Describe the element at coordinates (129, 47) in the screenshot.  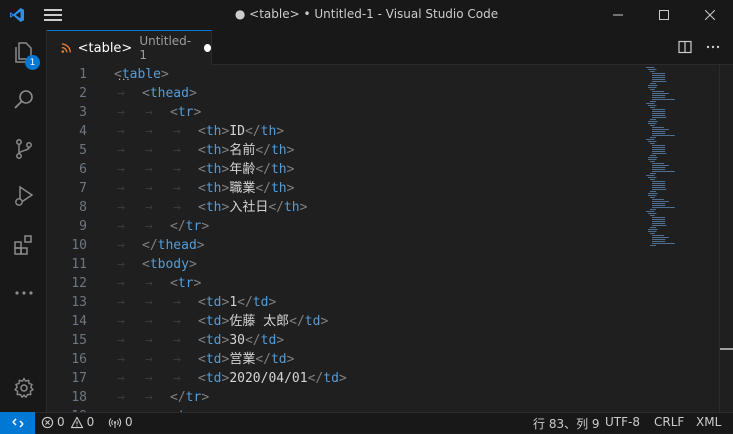
I see `tab-untitled-1: <table> Untitled-1` at that location.